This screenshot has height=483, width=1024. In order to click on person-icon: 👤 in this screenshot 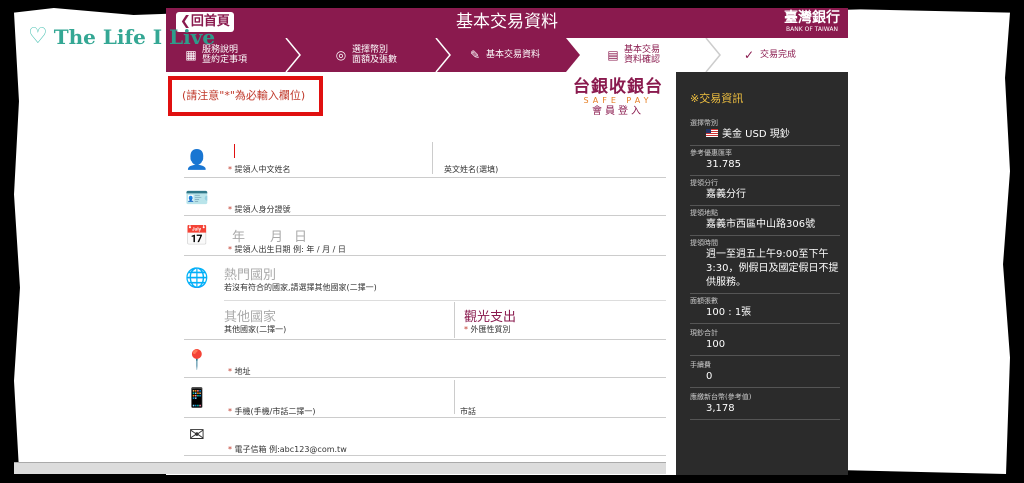, I will do `click(197, 160)`.